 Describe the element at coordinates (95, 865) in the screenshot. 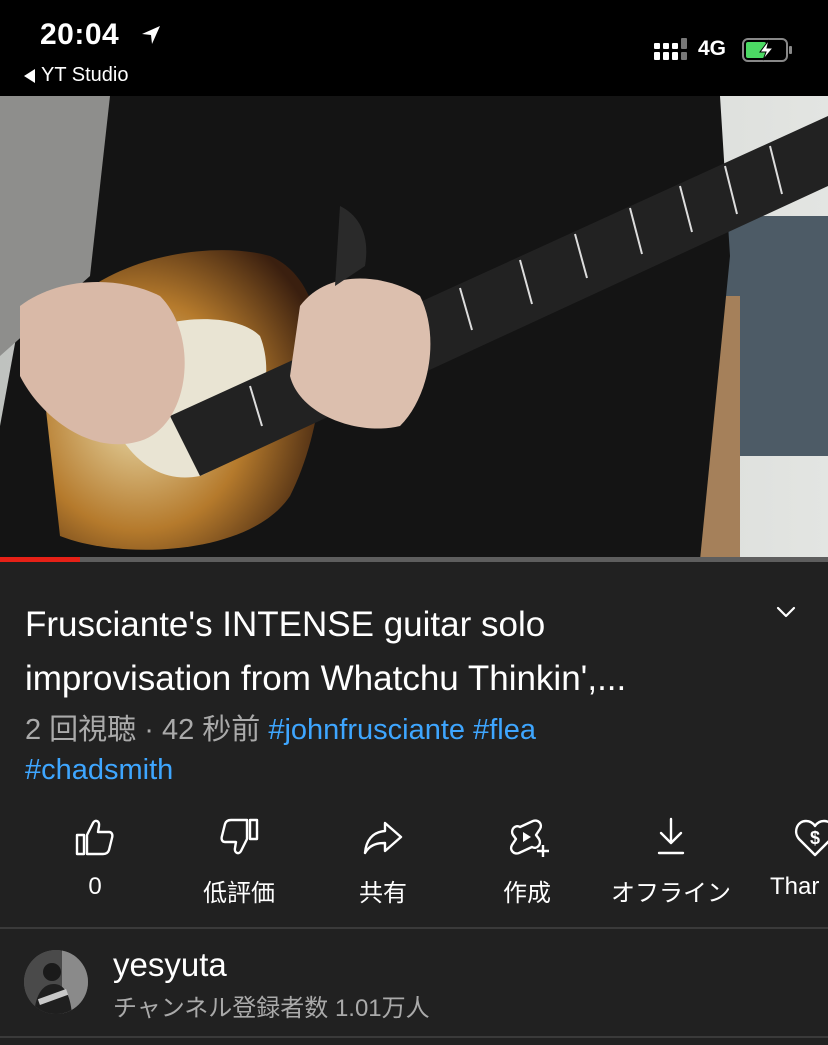

I see `like-button: 0` at that location.